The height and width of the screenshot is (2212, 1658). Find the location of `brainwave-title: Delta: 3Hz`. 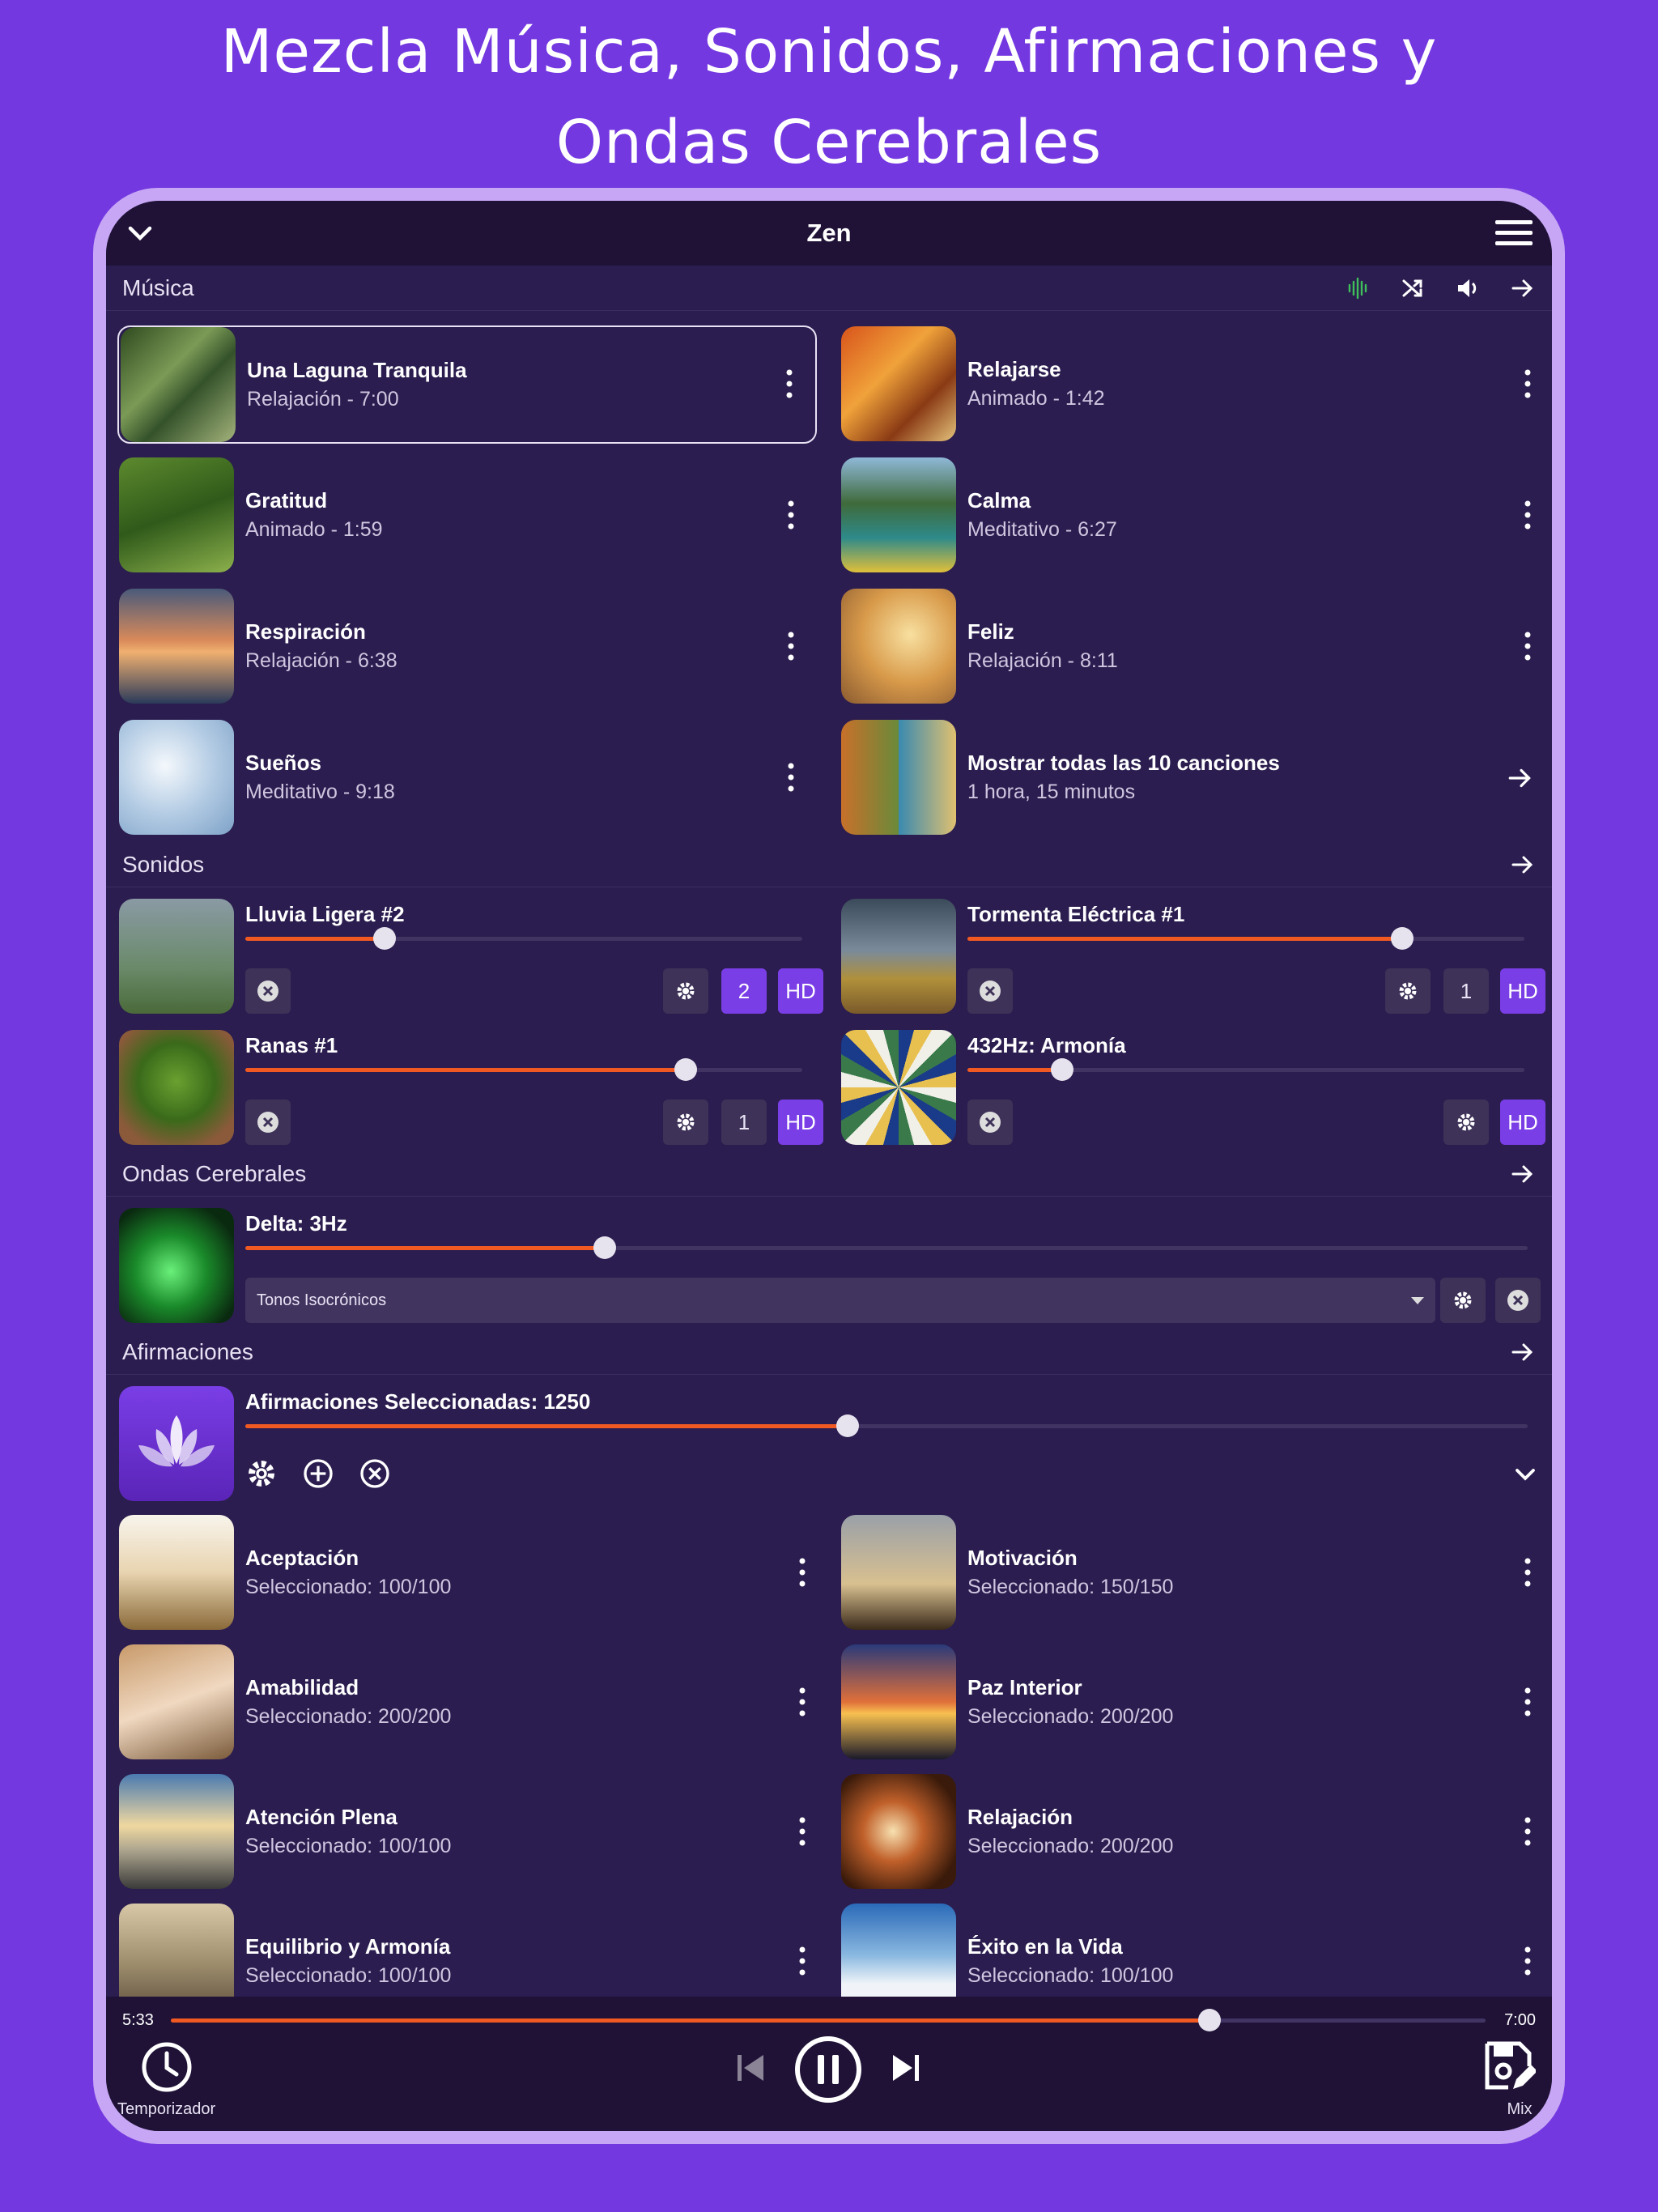

brainwave-title: Delta: 3Hz is located at coordinates (296, 1223).